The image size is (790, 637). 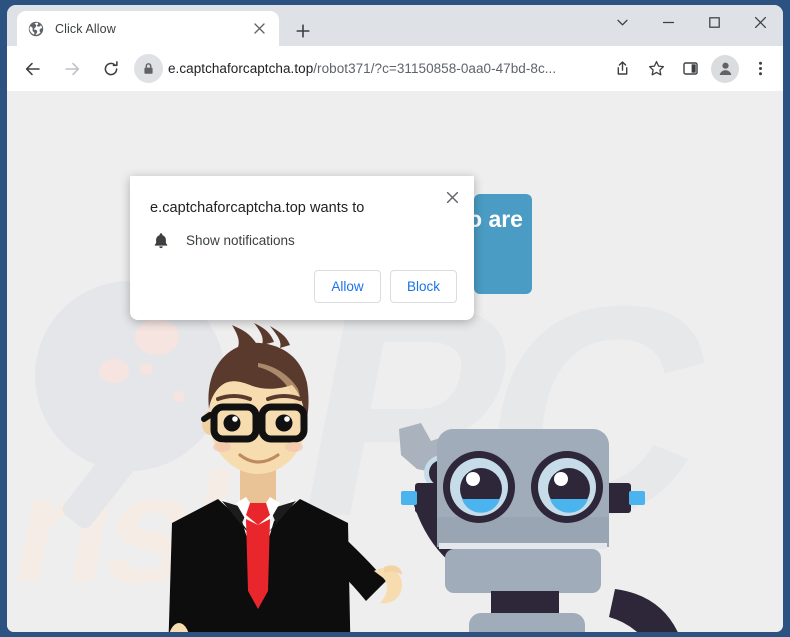 I want to click on tab-search-button, so click(x=622, y=22).